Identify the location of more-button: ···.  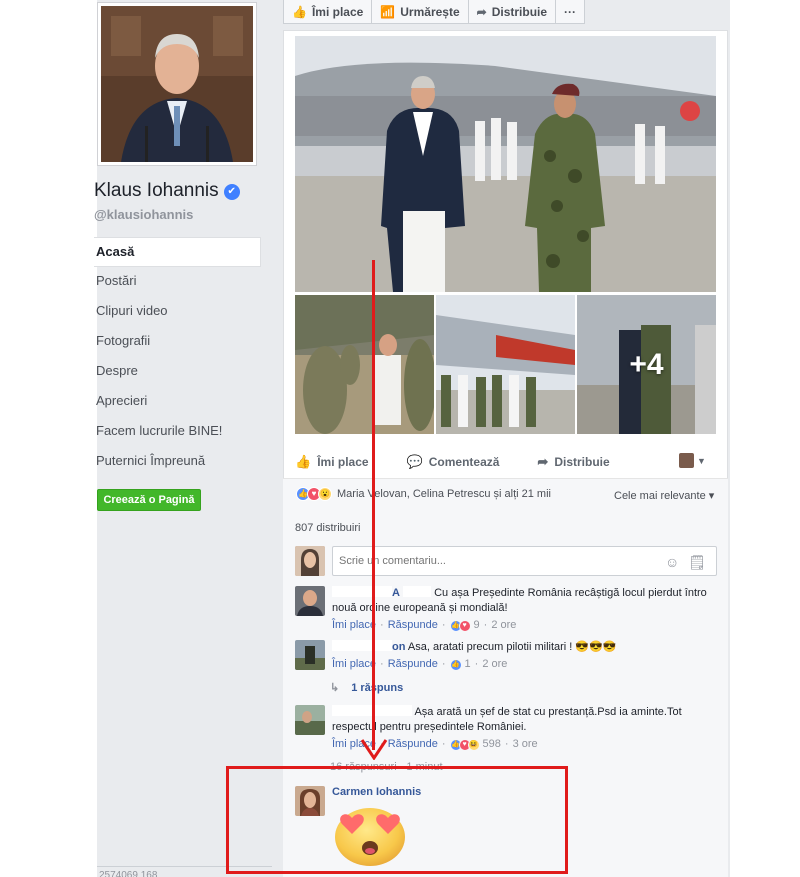
(570, 11).